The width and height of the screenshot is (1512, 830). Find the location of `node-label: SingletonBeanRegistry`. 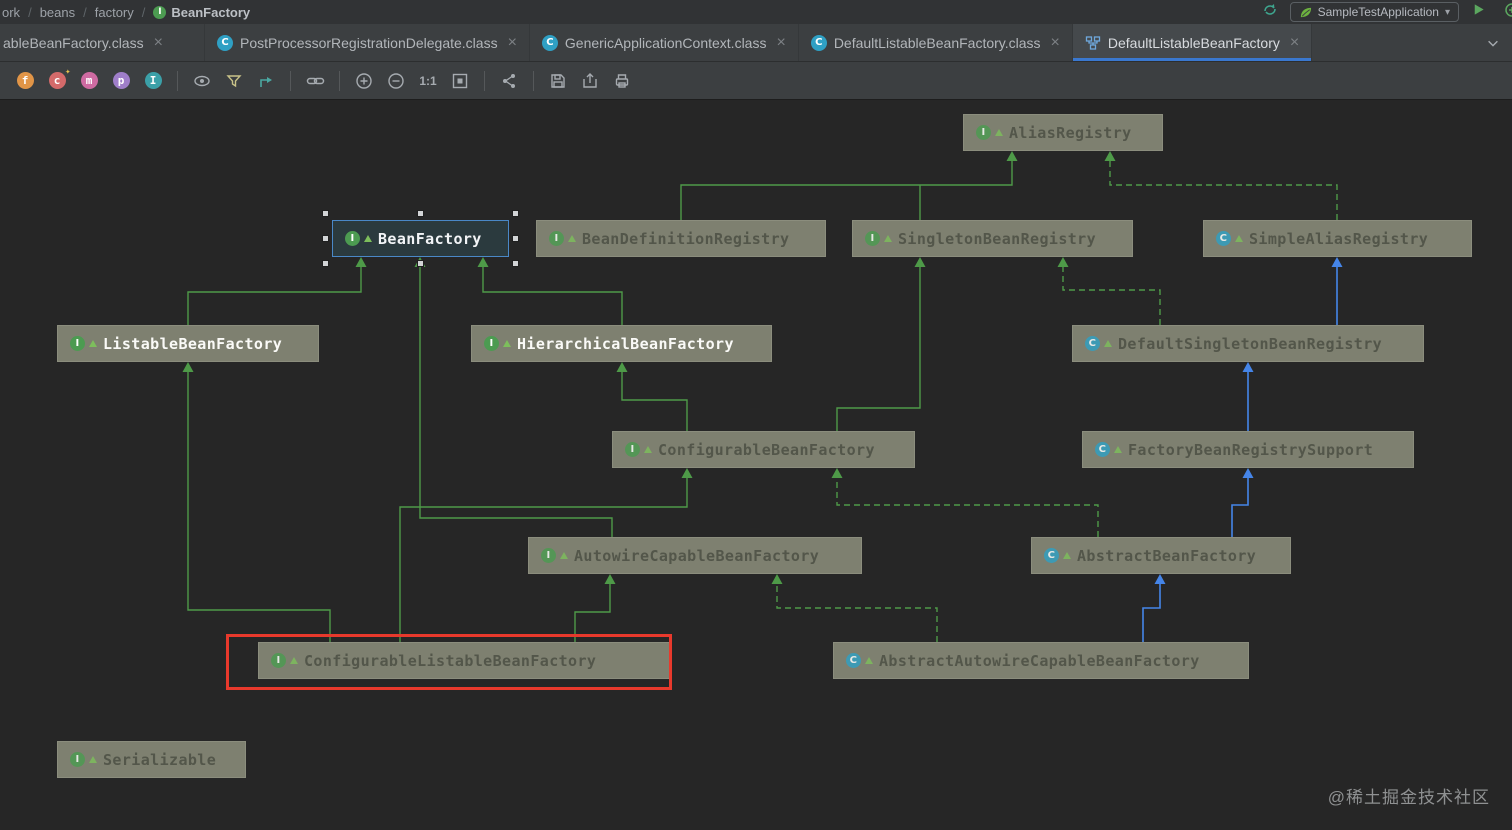

node-label: SingletonBeanRegistry is located at coordinates (997, 238).